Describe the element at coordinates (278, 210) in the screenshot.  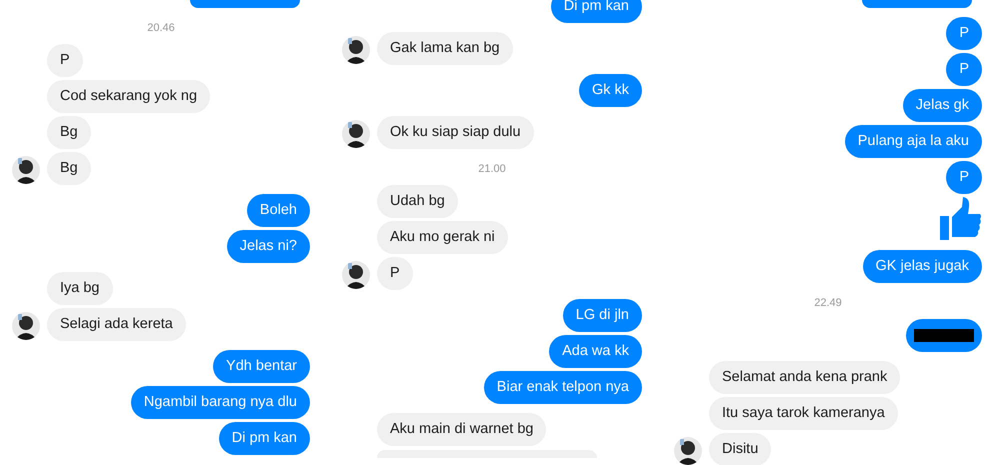
I see `message-bubble: Boleh` at that location.